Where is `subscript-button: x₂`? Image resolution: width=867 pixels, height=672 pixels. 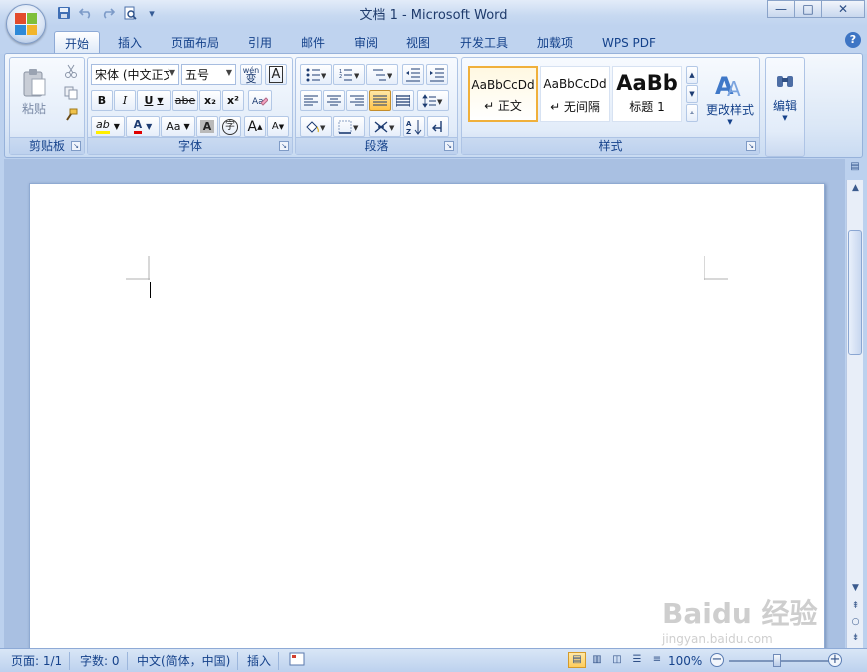 subscript-button: x₂ is located at coordinates (210, 100).